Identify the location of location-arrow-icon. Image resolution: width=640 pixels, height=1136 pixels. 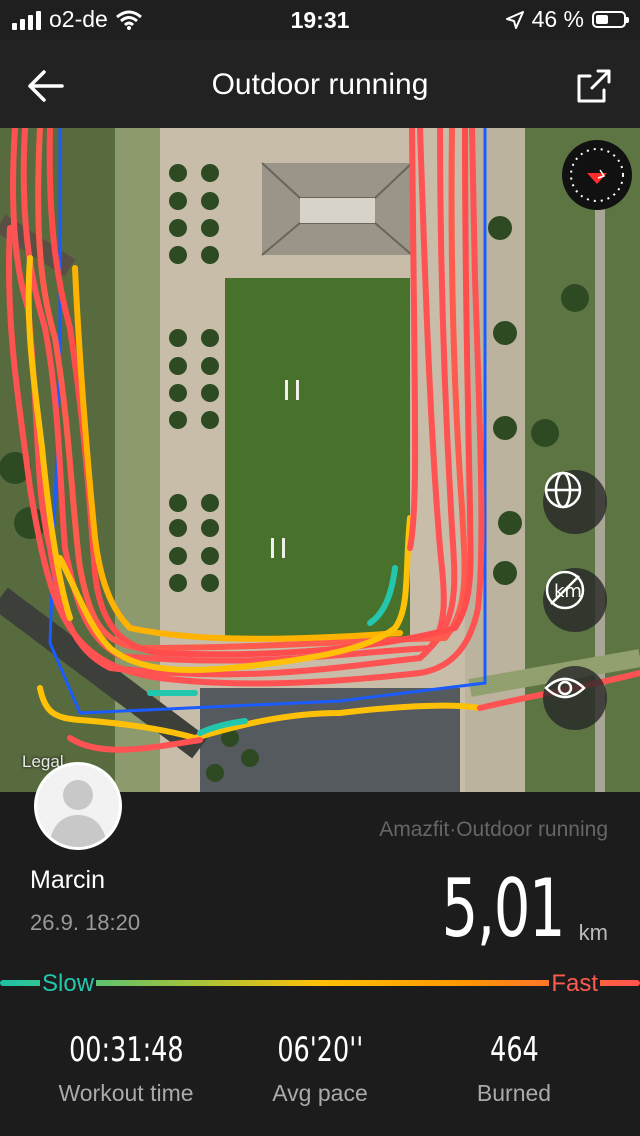
(514, 19).